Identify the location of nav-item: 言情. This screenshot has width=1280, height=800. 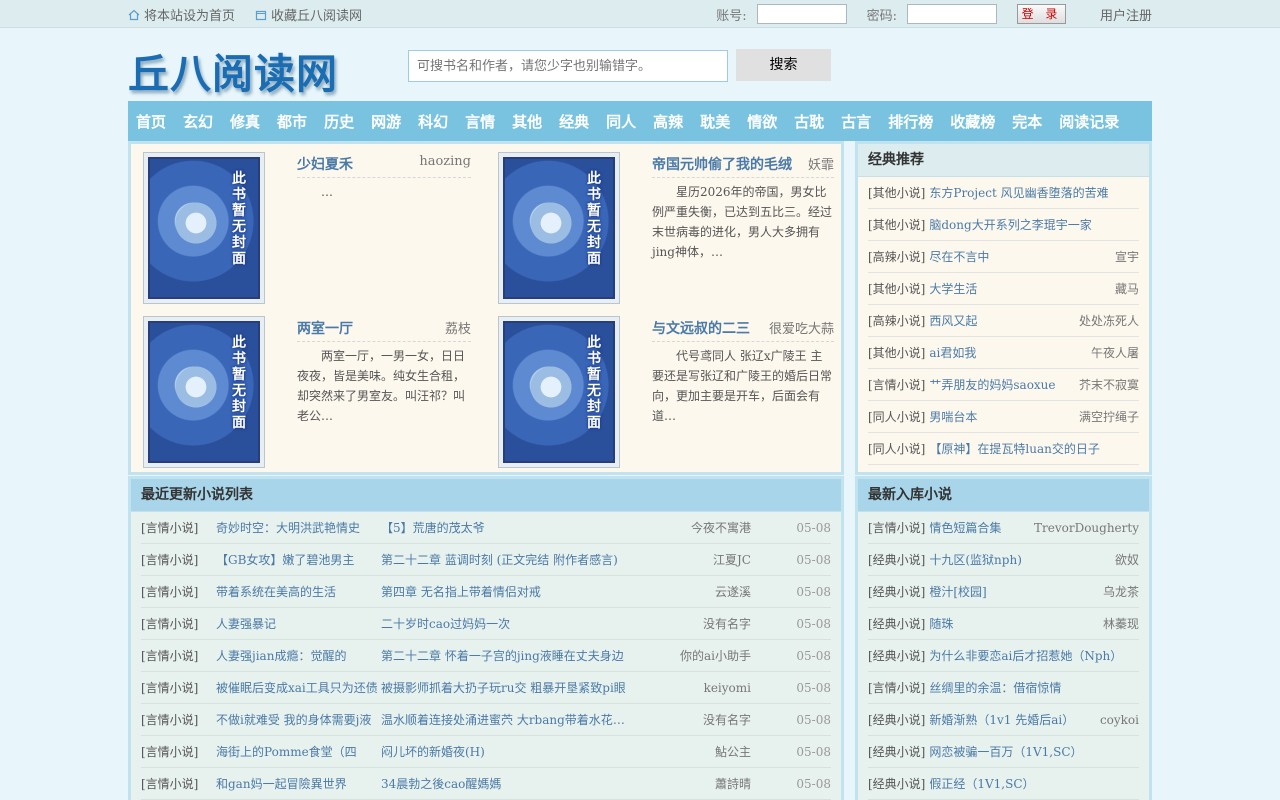
(480, 121).